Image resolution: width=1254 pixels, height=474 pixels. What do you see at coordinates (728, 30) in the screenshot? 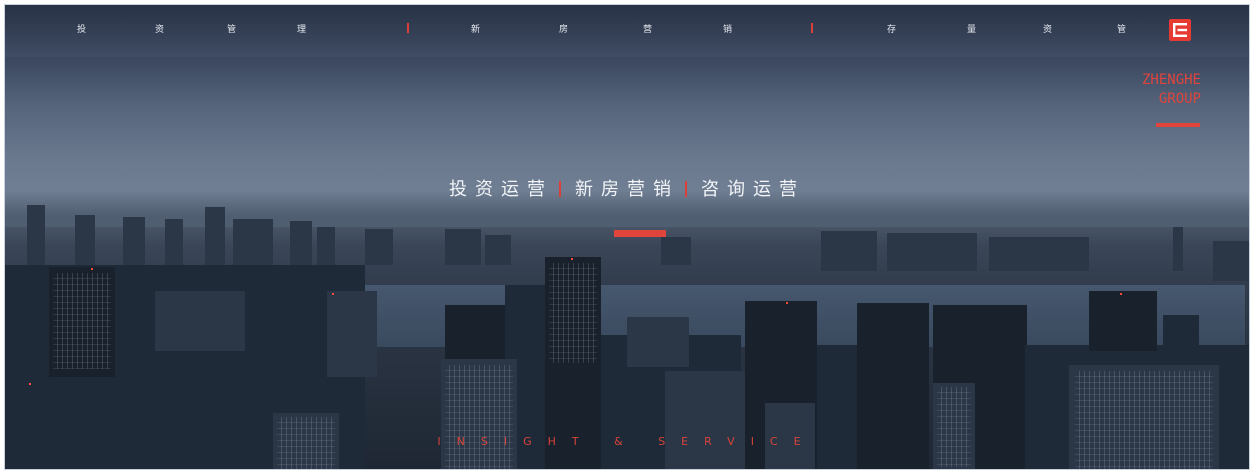
I see `nav-char: 销` at bounding box center [728, 30].